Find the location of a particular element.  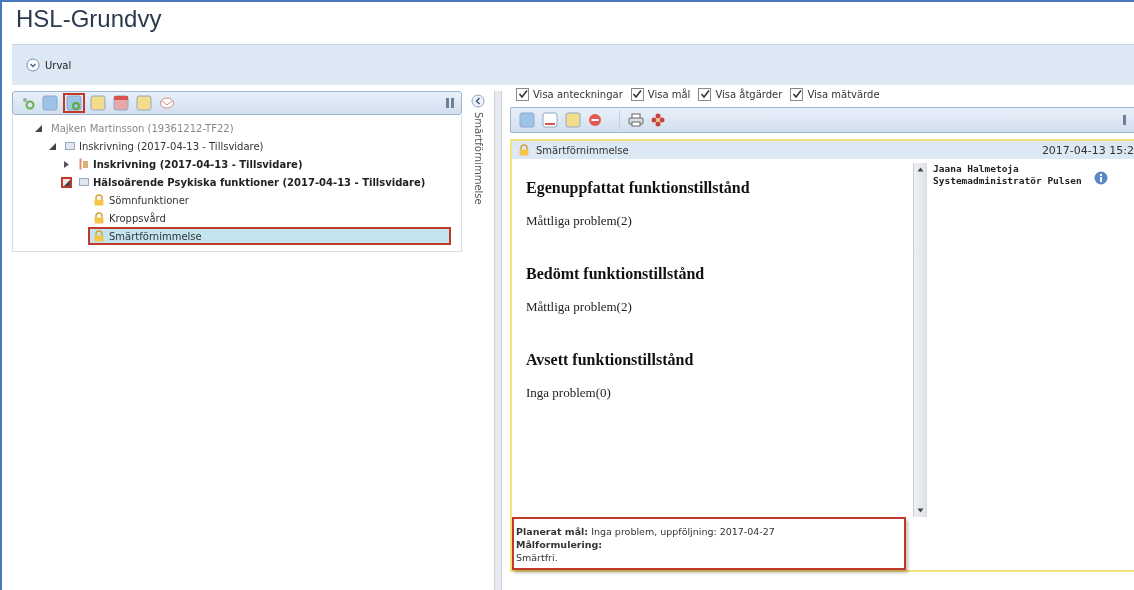

print-button is located at coordinates (632, 120).